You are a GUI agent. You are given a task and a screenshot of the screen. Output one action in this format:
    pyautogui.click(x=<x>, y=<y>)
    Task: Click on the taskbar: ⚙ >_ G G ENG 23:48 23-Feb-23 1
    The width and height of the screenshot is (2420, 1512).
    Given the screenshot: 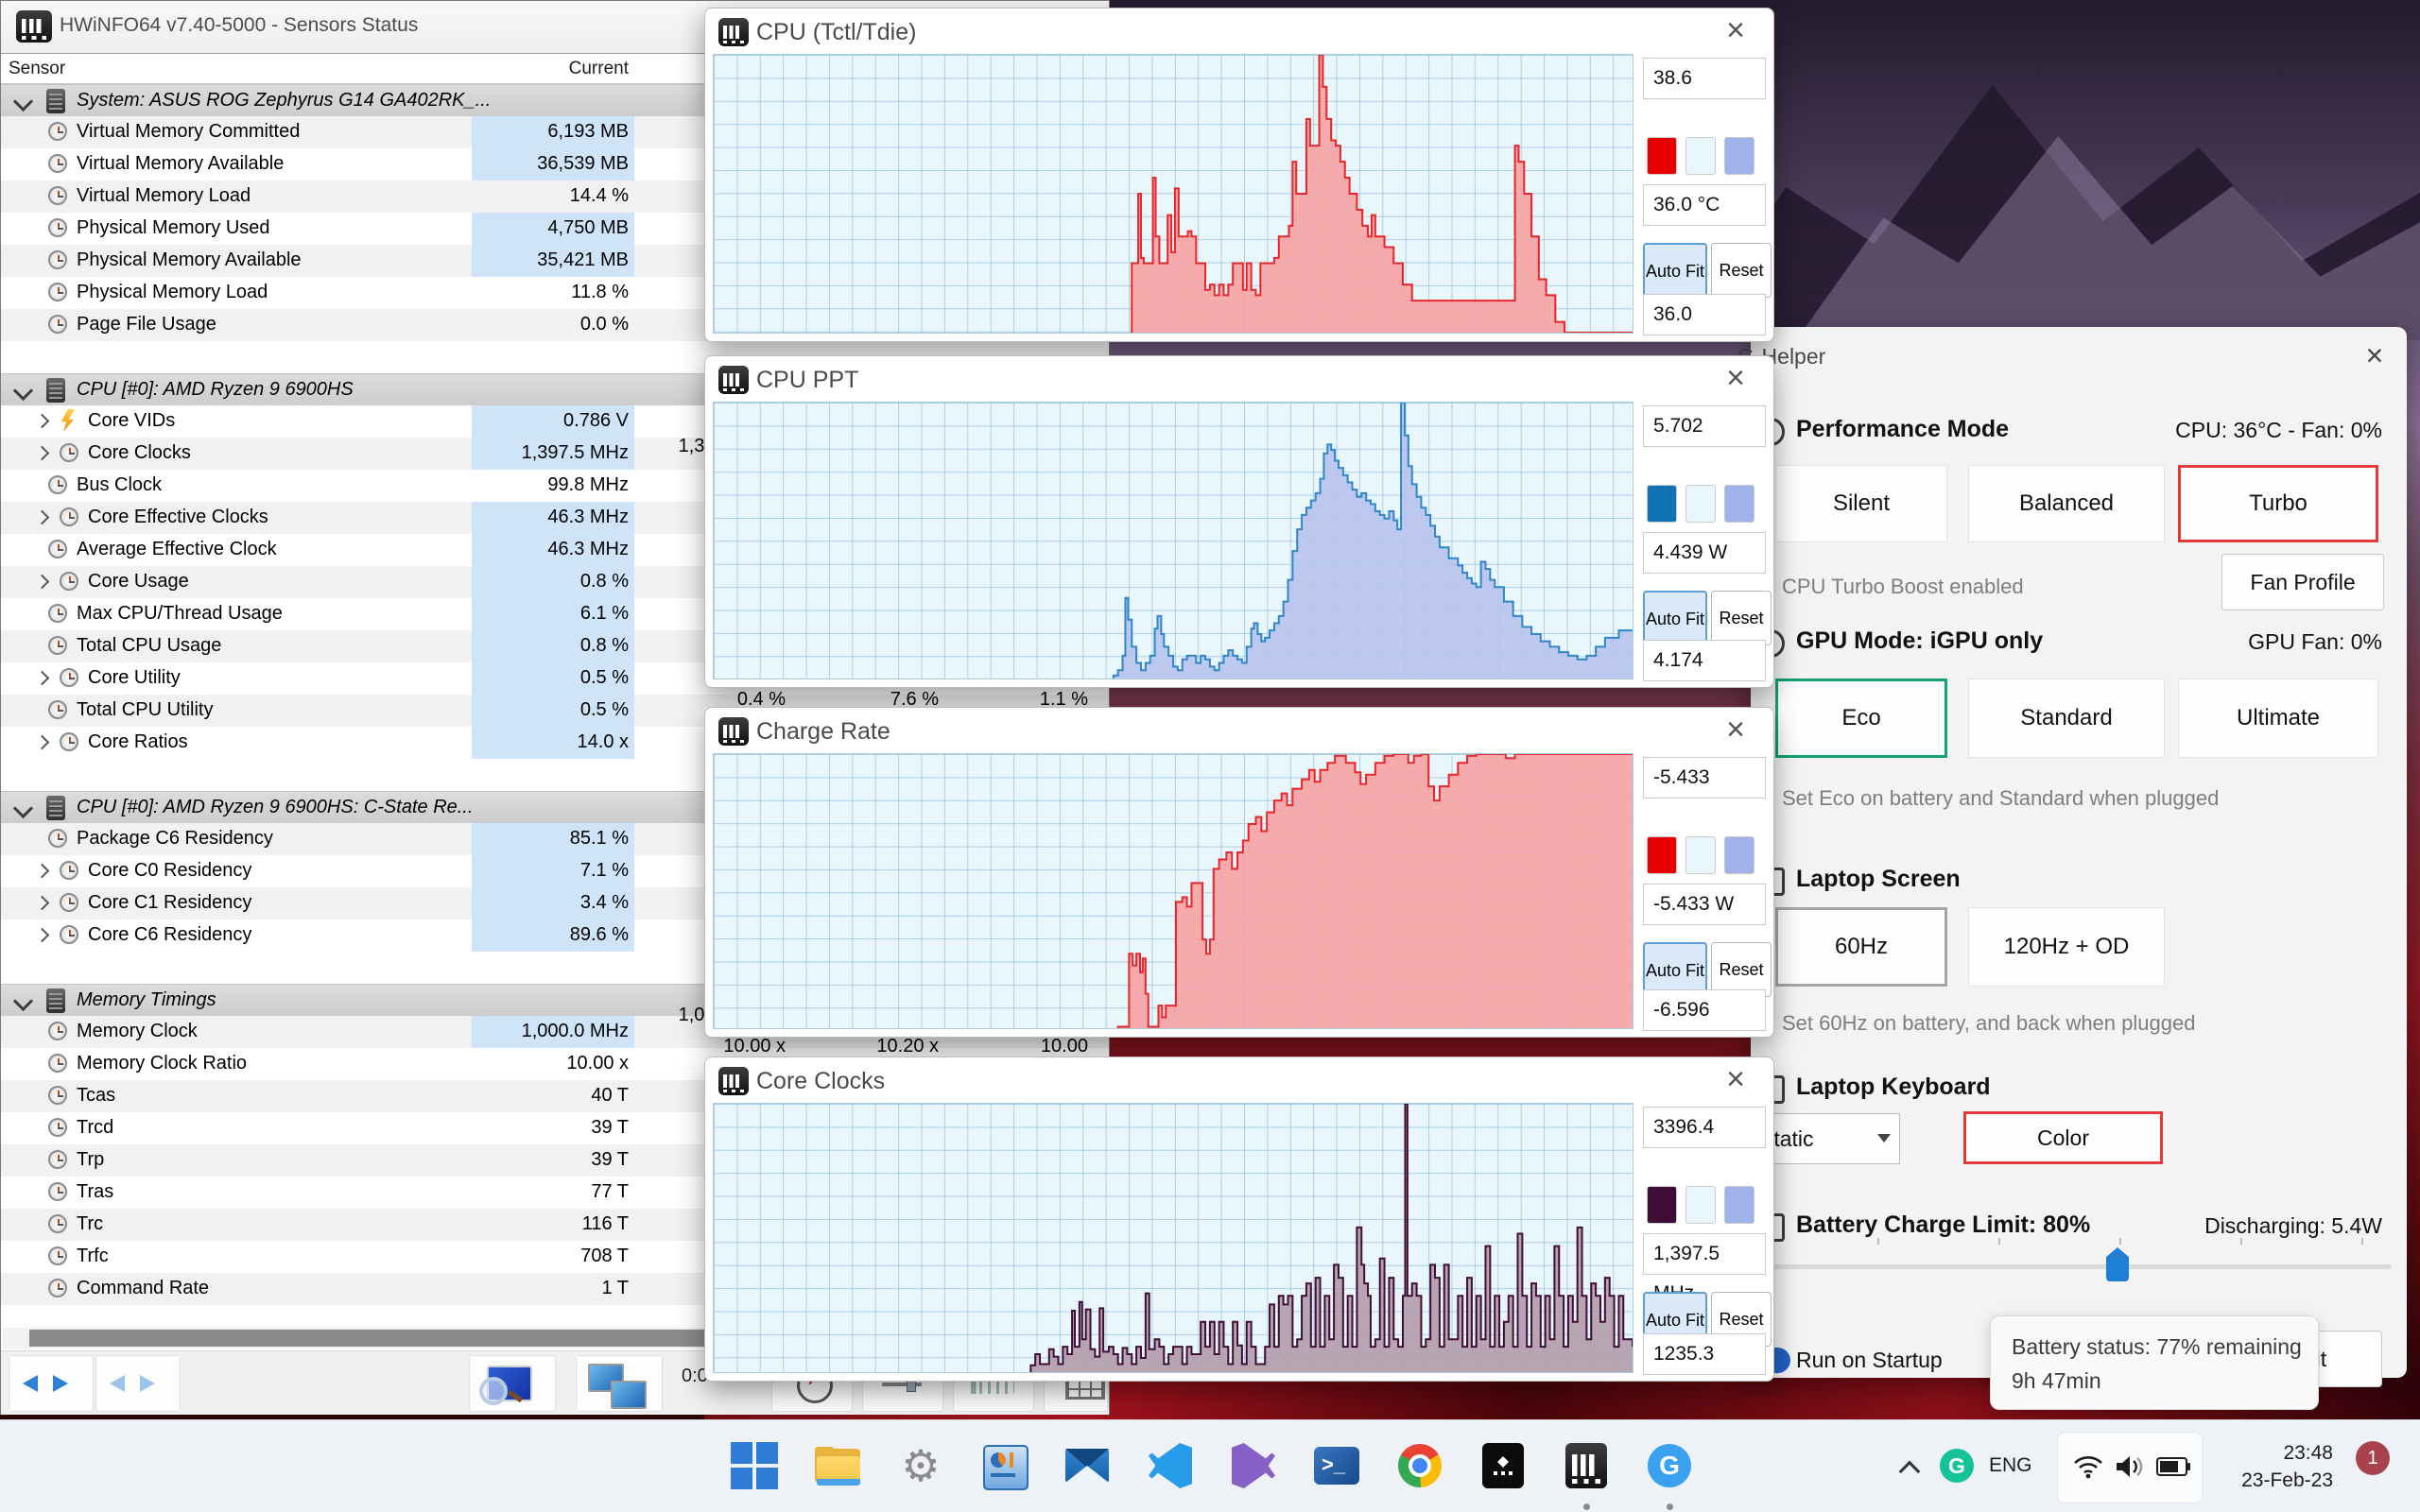 What is the action you would take?
    pyautogui.click(x=1210, y=1465)
    